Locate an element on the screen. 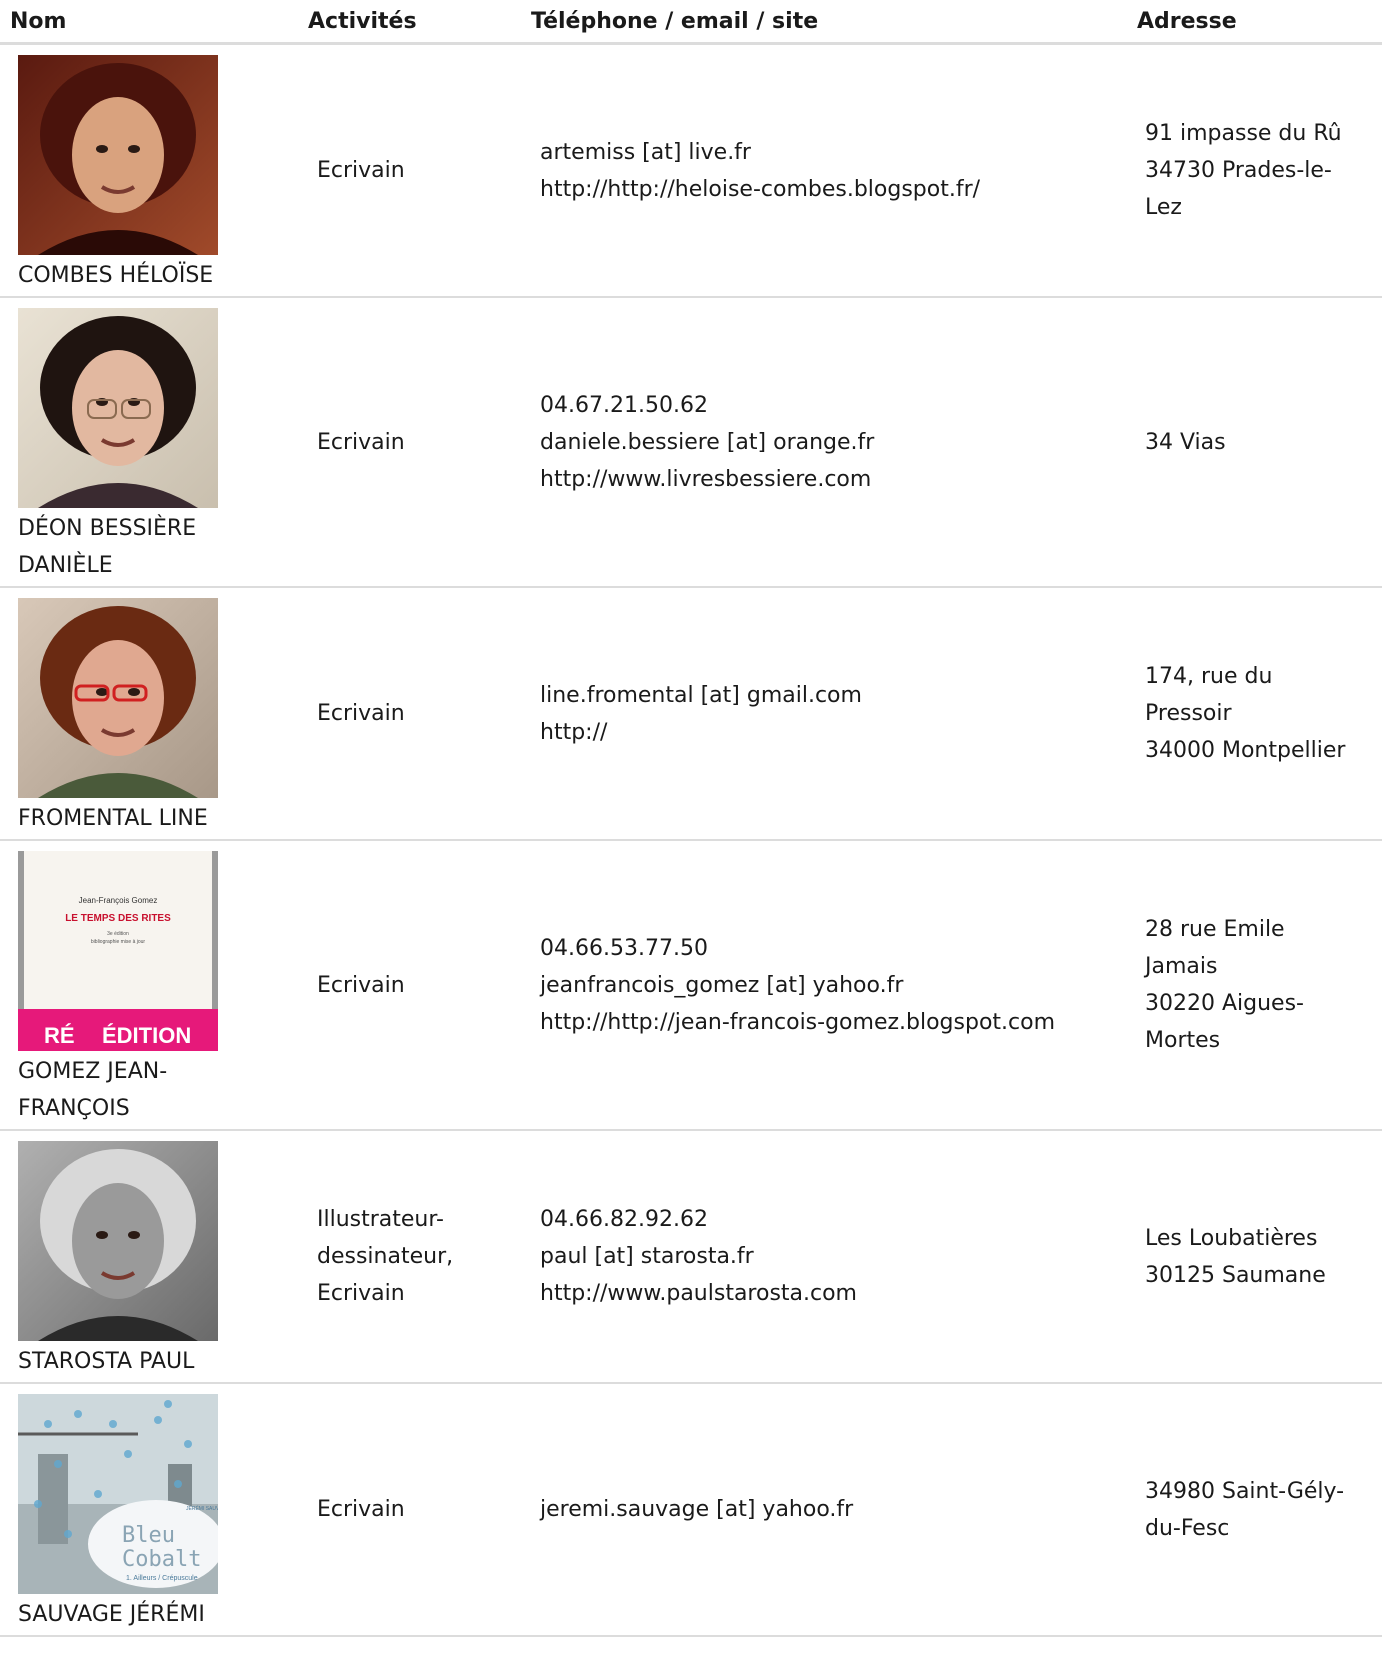  address-line: 34 Vias is located at coordinates (1185, 442).